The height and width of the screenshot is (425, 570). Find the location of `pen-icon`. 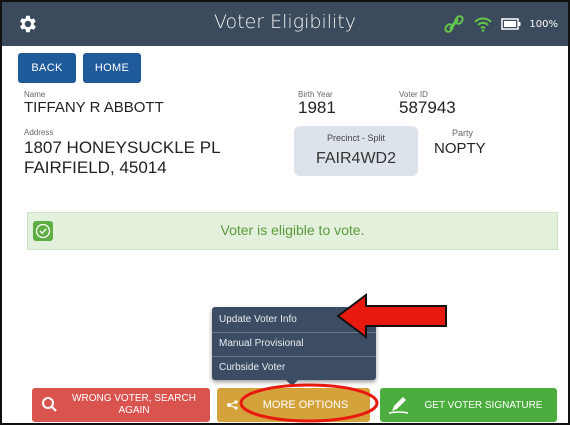

pen-icon is located at coordinates (398, 405).